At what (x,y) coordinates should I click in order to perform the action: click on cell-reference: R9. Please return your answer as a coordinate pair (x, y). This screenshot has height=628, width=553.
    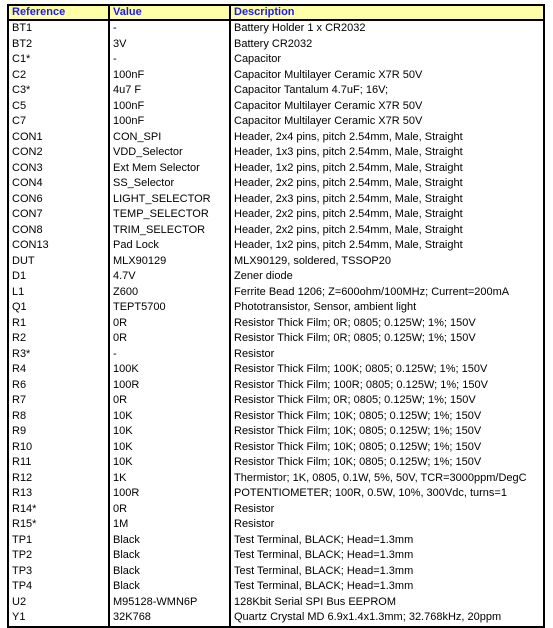
    Looking at the image, I should click on (19, 431).